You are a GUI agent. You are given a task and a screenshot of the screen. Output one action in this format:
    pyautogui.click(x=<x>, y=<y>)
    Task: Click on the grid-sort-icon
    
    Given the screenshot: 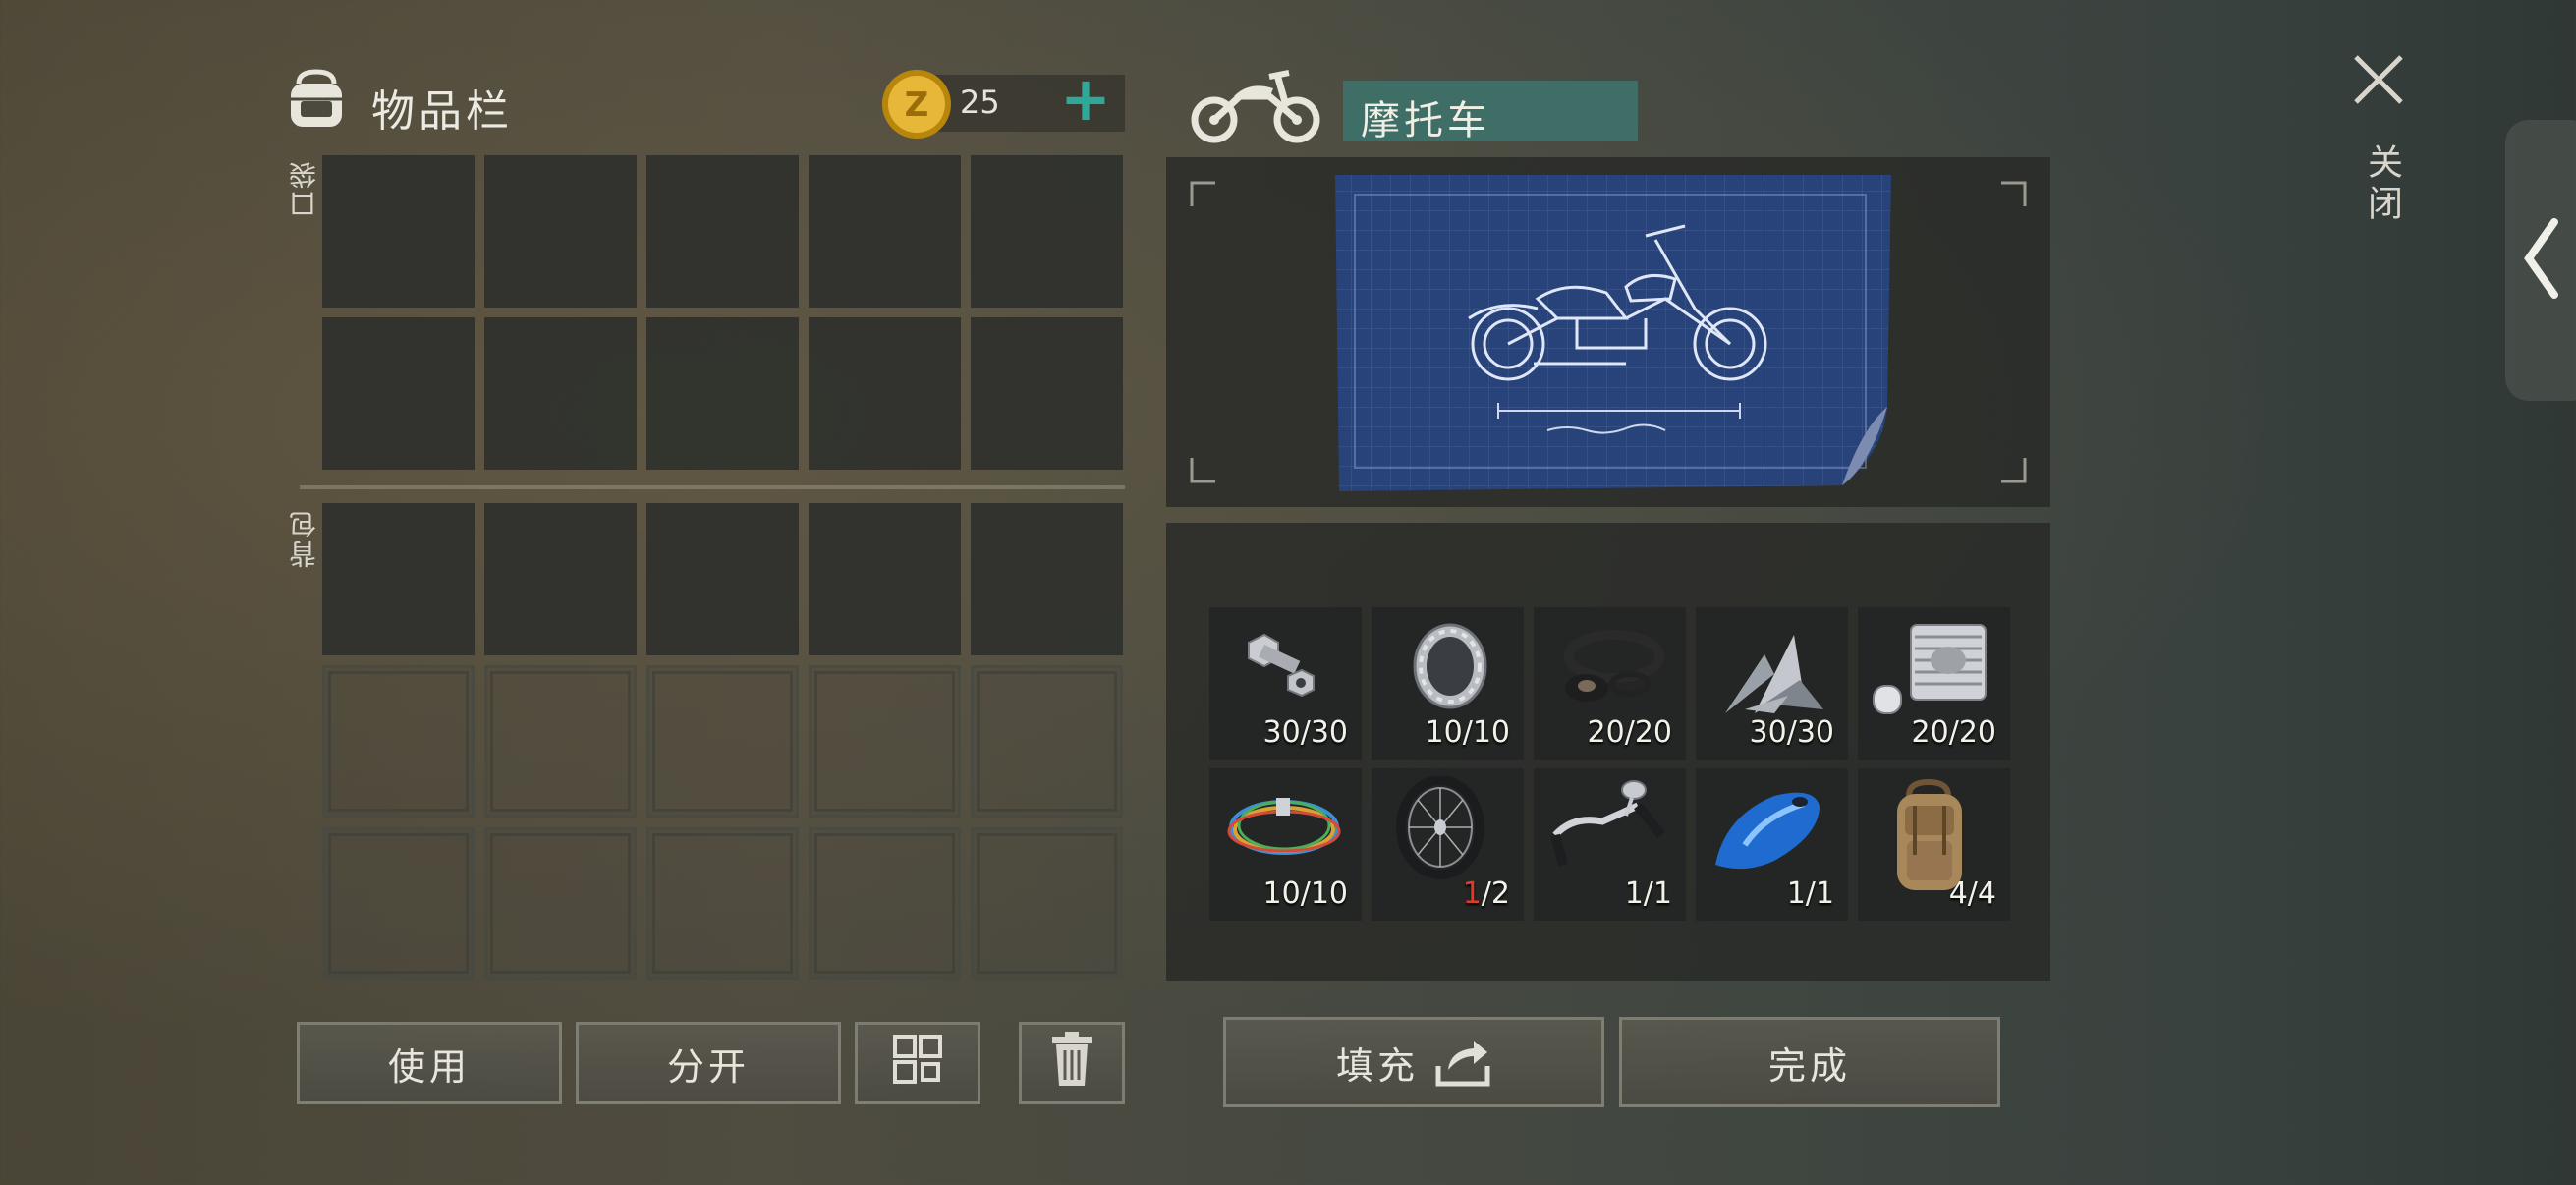 What is the action you would take?
    pyautogui.click(x=917, y=1064)
    